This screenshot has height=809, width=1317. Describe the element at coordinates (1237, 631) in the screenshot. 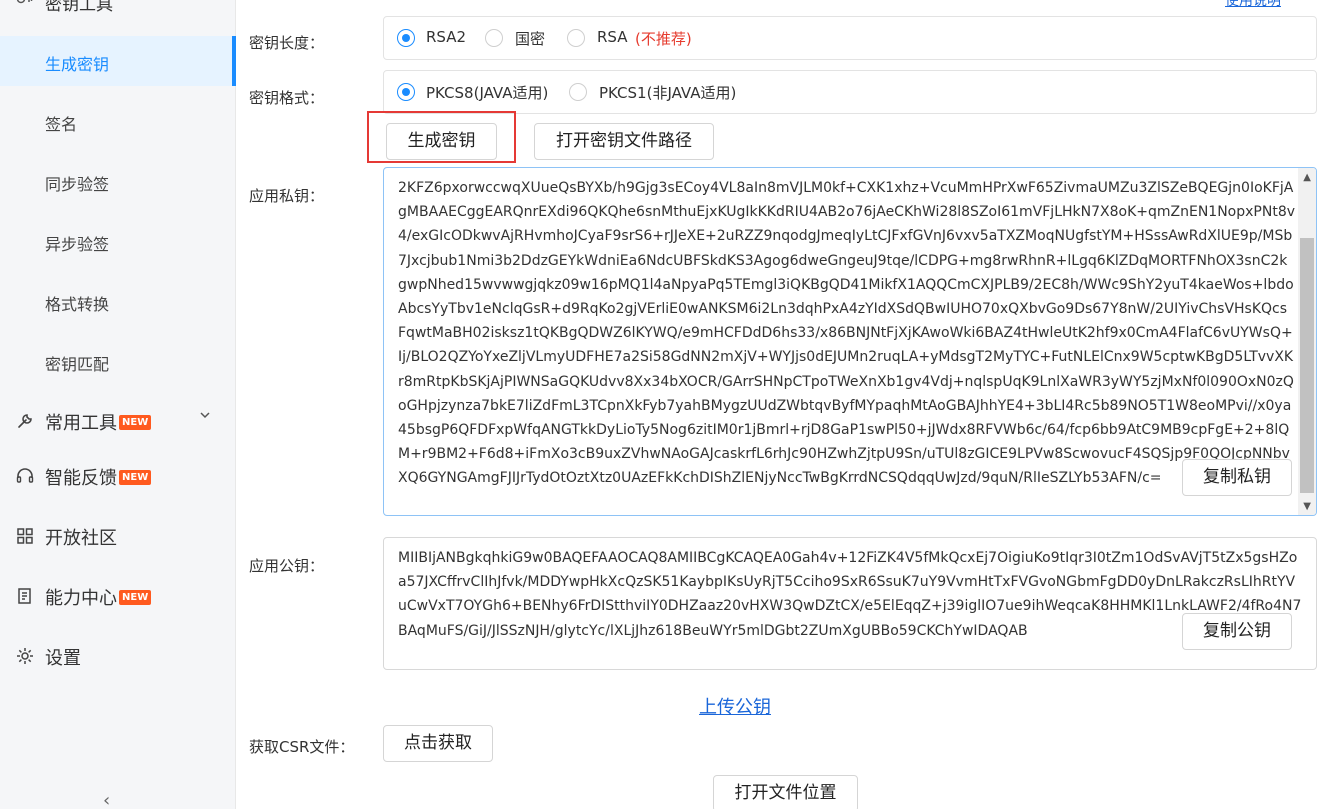

I see `copy-public-key-button: 复制公钥` at that location.